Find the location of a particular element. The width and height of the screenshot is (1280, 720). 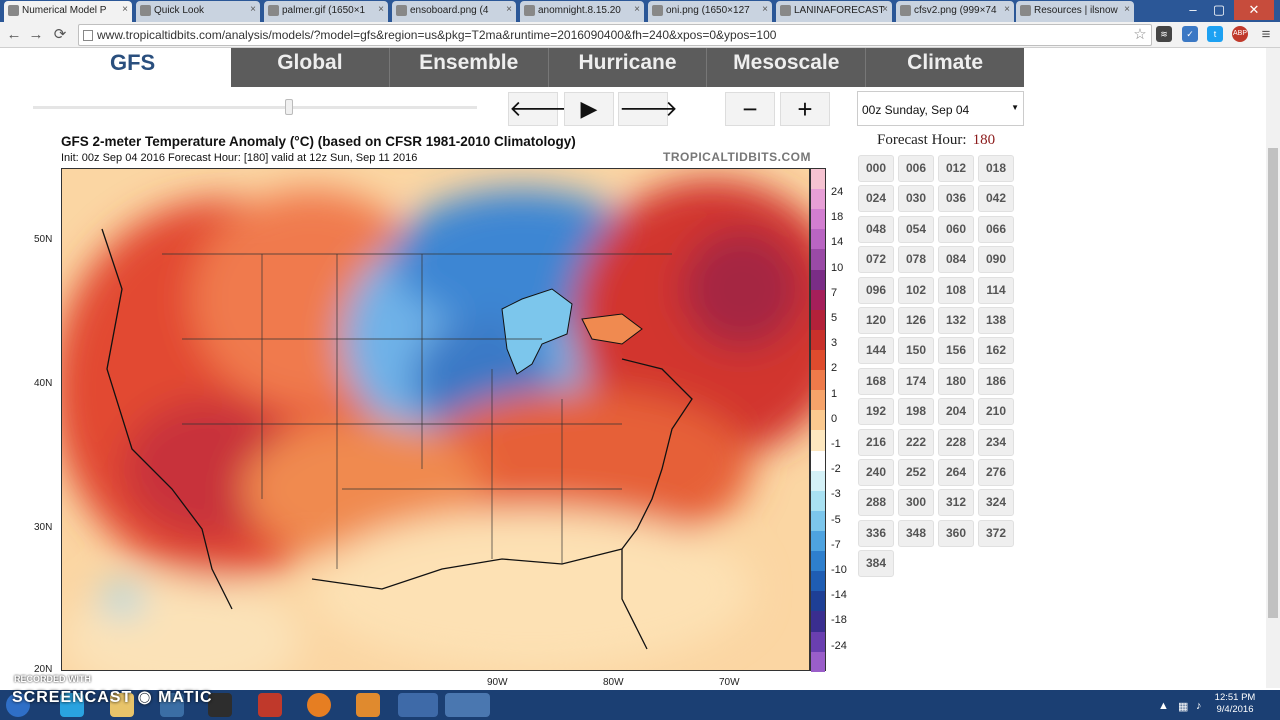

forecast-hour-button: 150 is located at coordinates (916, 351).